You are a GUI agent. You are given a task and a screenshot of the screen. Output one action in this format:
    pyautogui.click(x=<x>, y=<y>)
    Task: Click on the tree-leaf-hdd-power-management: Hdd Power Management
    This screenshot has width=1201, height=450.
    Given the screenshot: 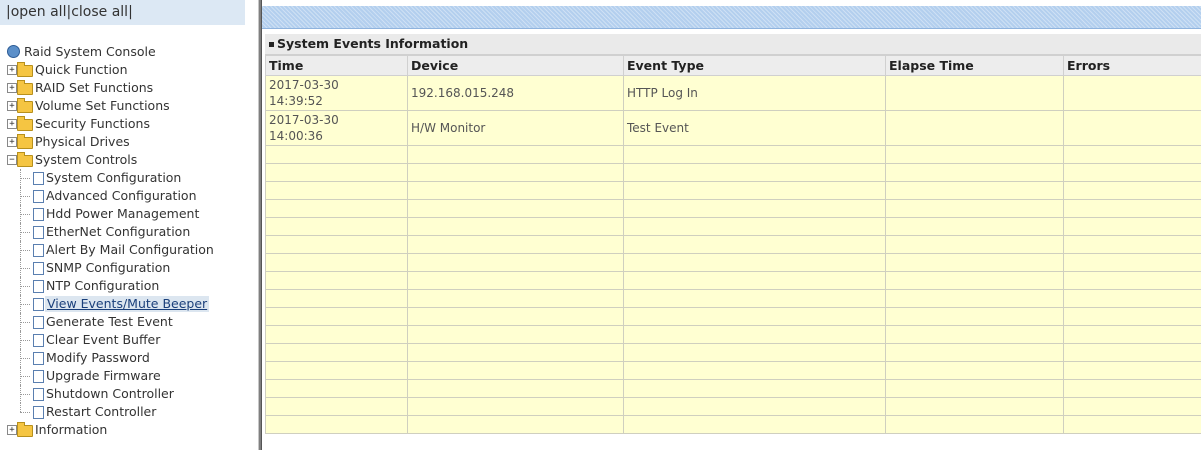 What is the action you would take?
    pyautogui.click(x=129, y=214)
    